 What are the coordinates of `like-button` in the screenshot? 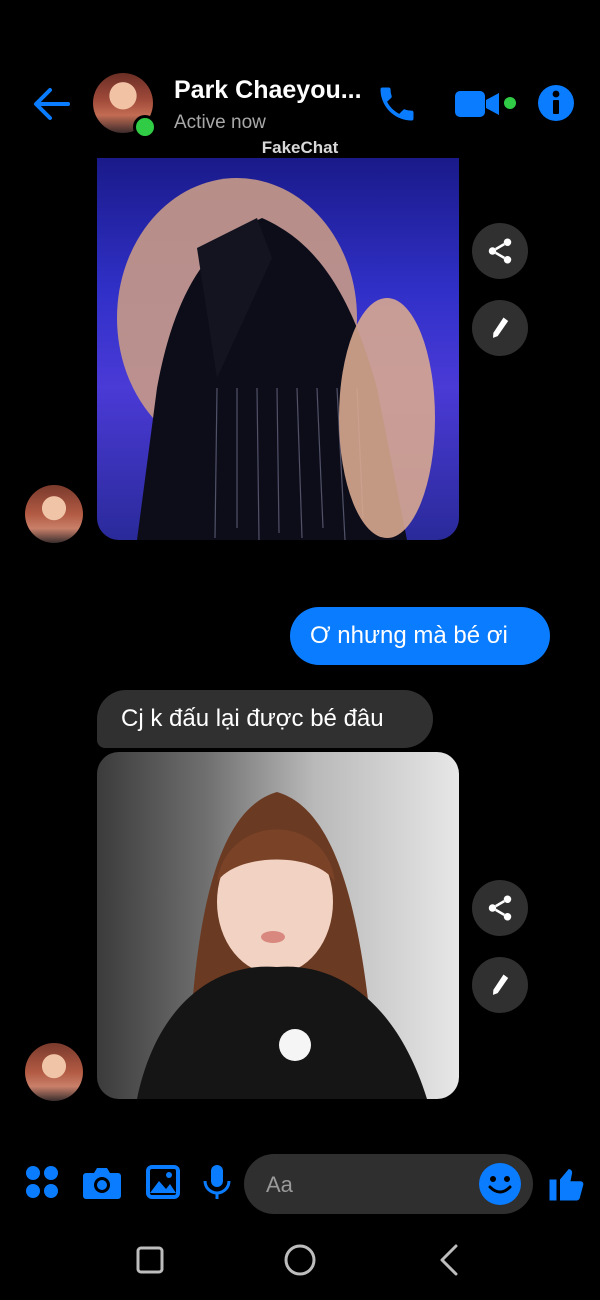 It's located at (566, 1182).